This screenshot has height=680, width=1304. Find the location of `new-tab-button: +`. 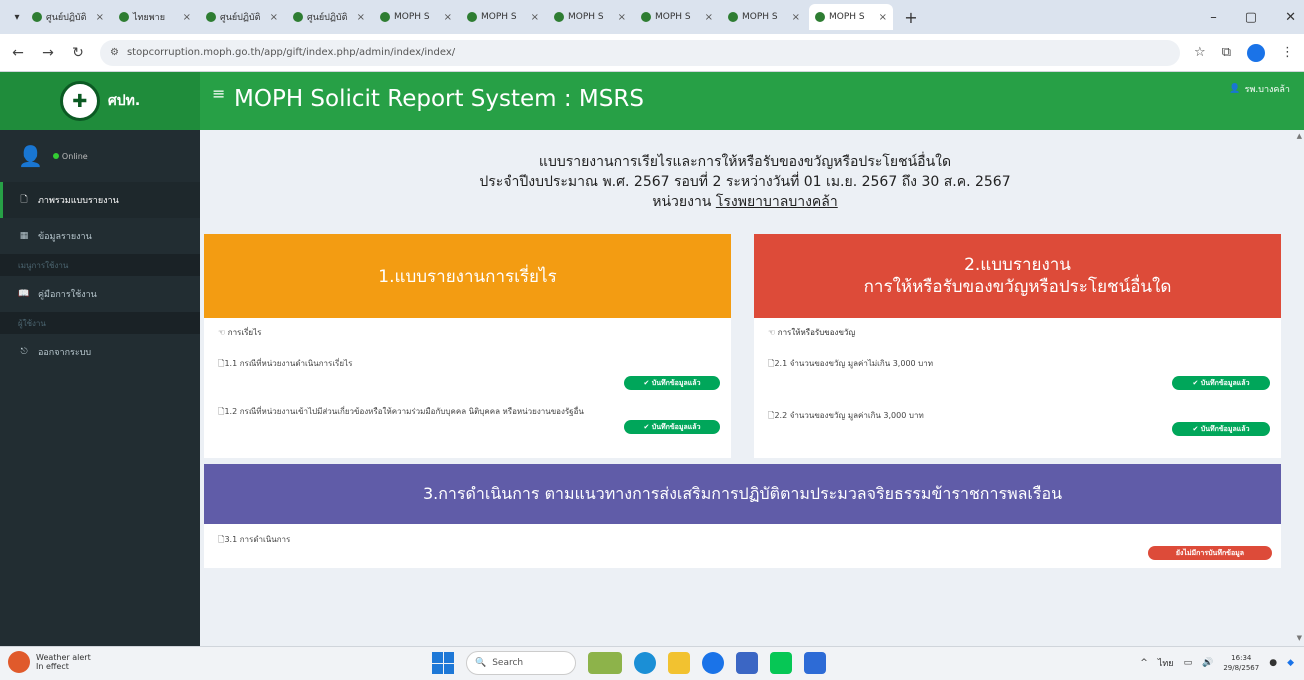

new-tab-button: + is located at coordinates (911, 17).